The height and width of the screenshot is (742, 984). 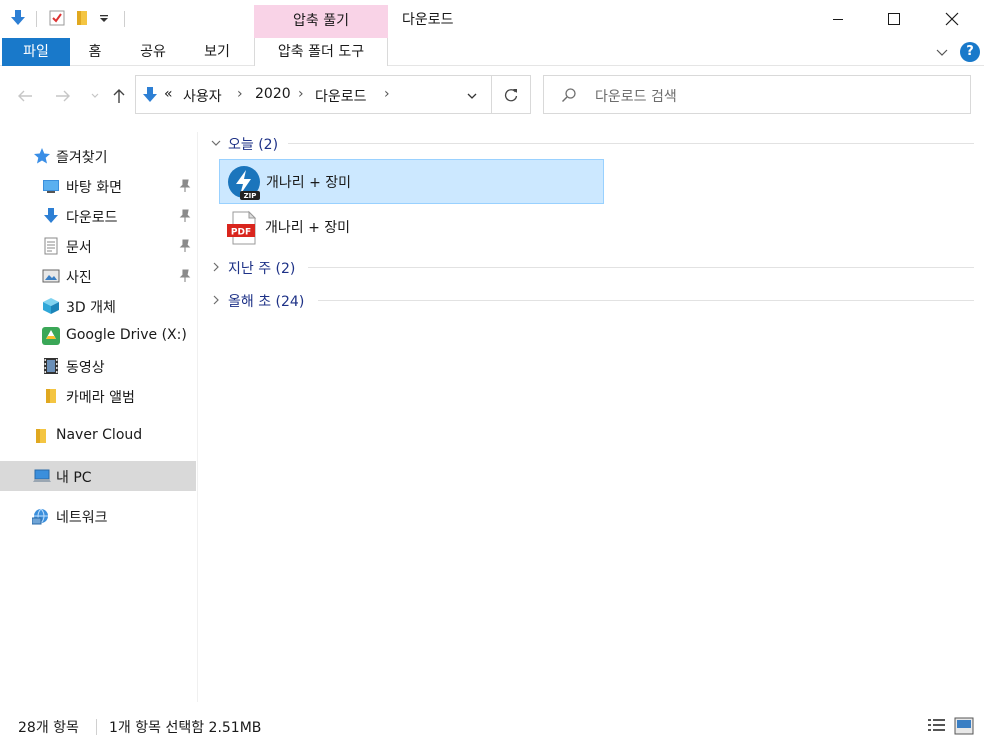 What do you see at coordinates (79, 278) in the screenshot?
I see `sidebar-item-label: 사진` at bounding box center [79, 278].